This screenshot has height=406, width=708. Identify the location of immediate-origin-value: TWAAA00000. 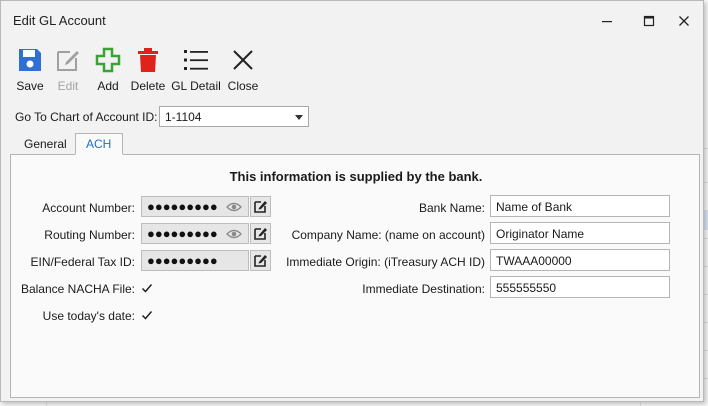
(534, 261).